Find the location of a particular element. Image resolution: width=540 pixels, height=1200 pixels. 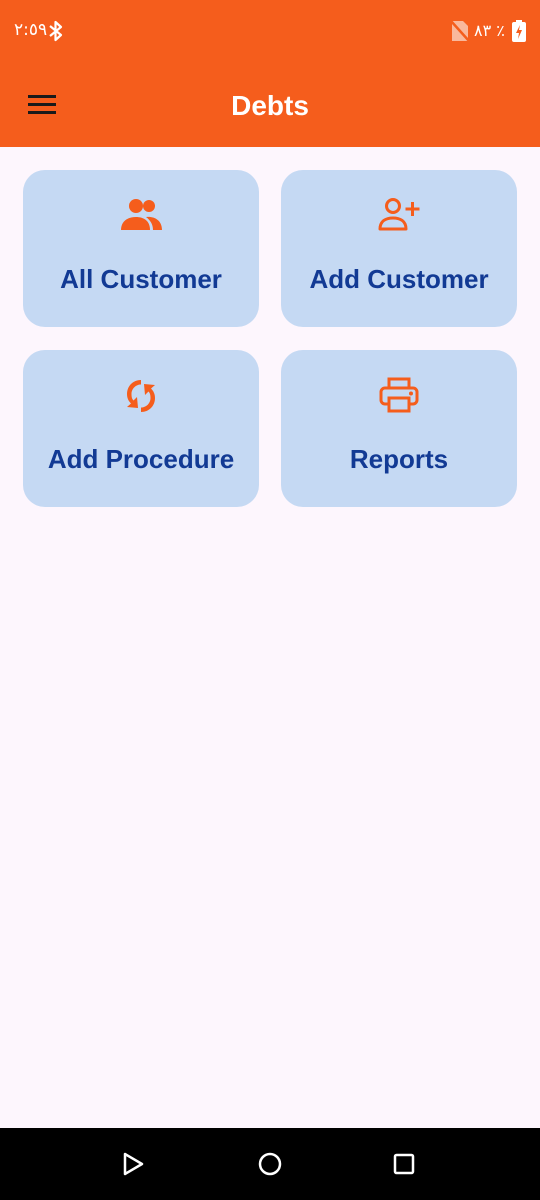

reports-card: Reports is located at coordinates (399, 428).